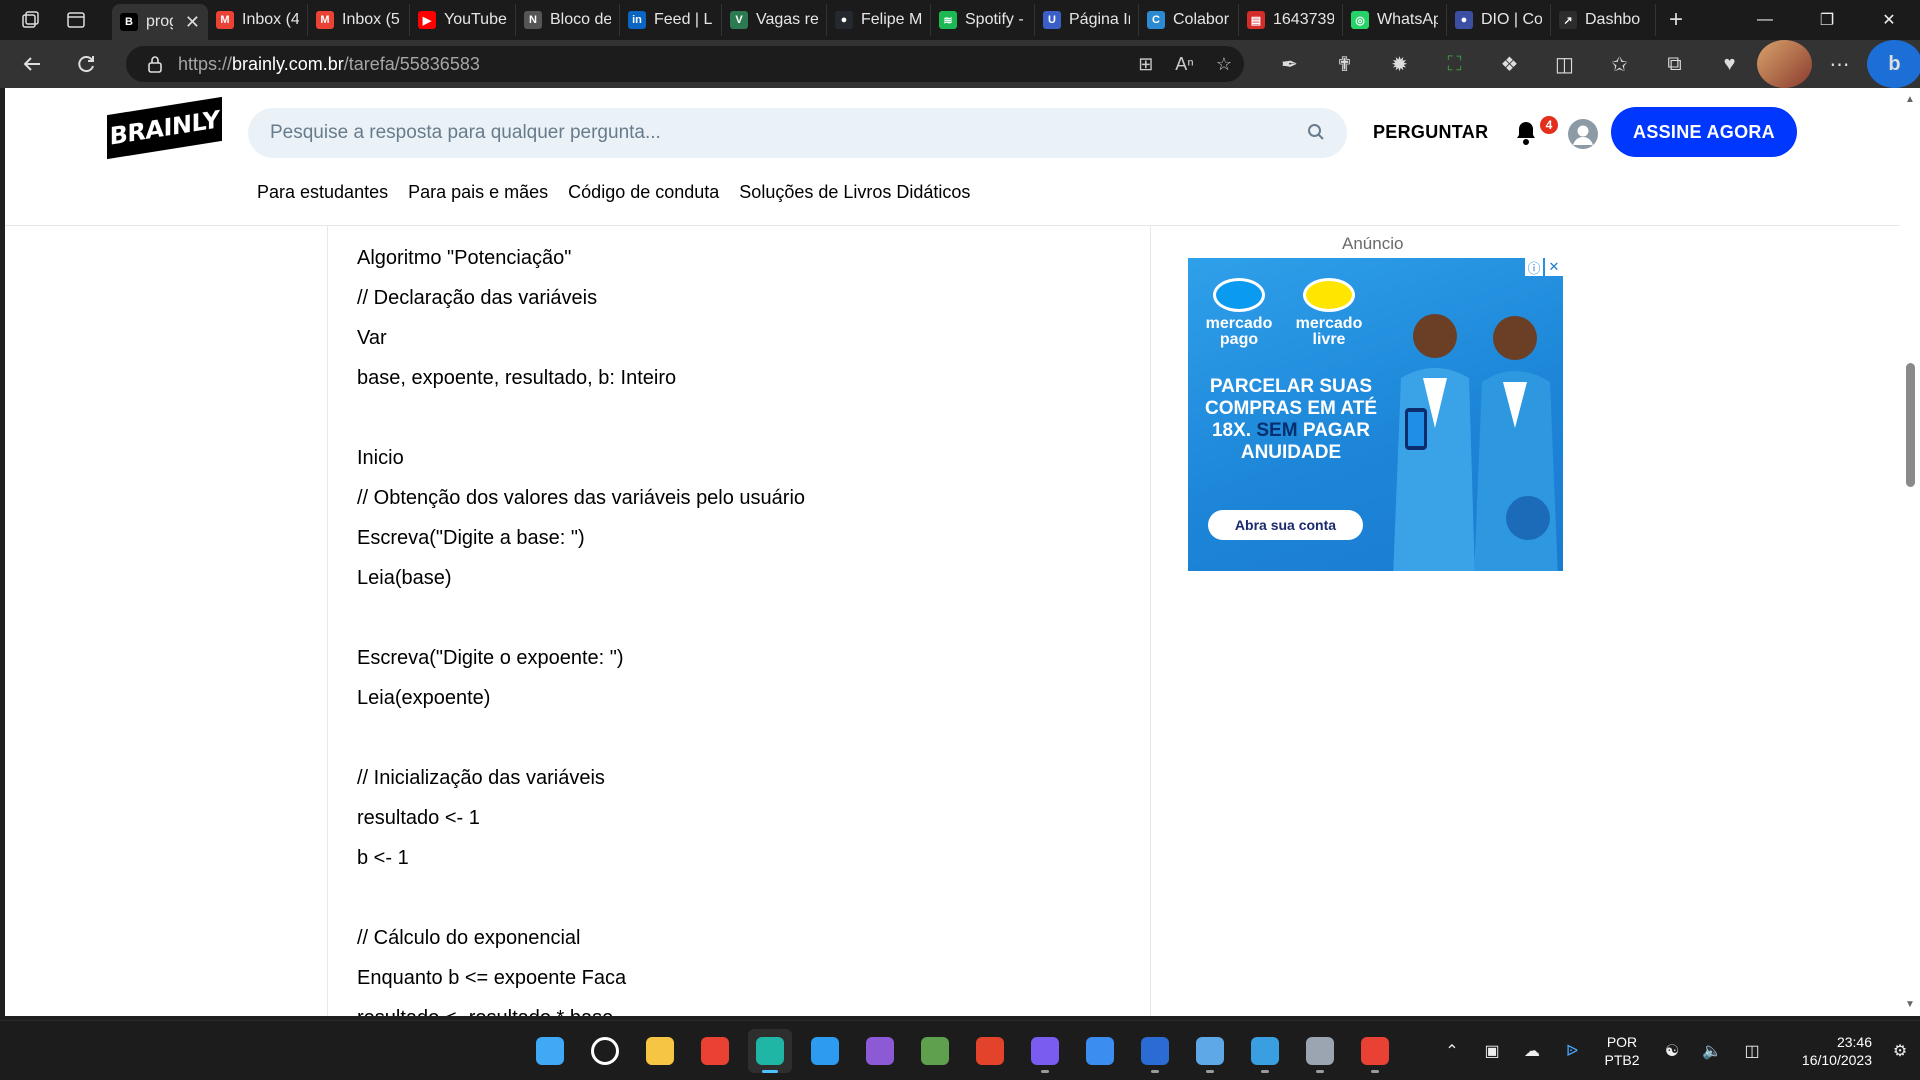 The height and width of the screenshot is (1080, 1920). What do you see at coordinates (1900, 1051) in the screenshot?
I see `notifications-icon: ⚙` at bounding box center [1900, 1051].